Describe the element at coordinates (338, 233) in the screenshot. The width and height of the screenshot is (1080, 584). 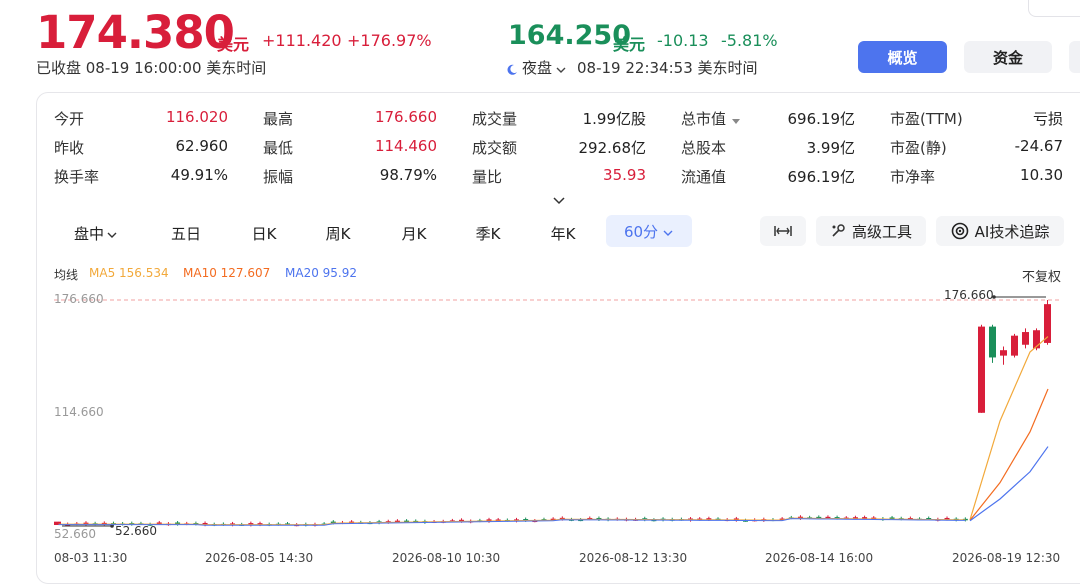
I see `tab-weekly: 周K` at that location.